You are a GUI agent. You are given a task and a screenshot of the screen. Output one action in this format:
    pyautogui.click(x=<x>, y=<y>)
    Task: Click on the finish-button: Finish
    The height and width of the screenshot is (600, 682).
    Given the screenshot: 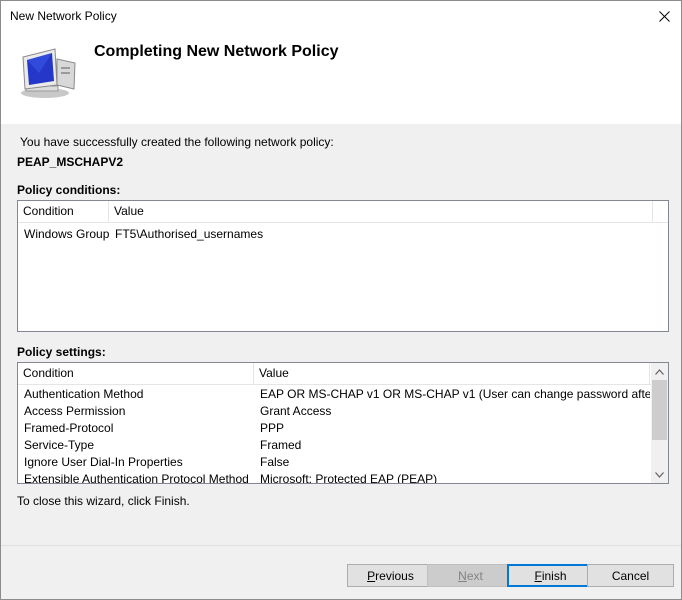 What is the action you would take?
    pyautogui.click(x=550, y=575)
    